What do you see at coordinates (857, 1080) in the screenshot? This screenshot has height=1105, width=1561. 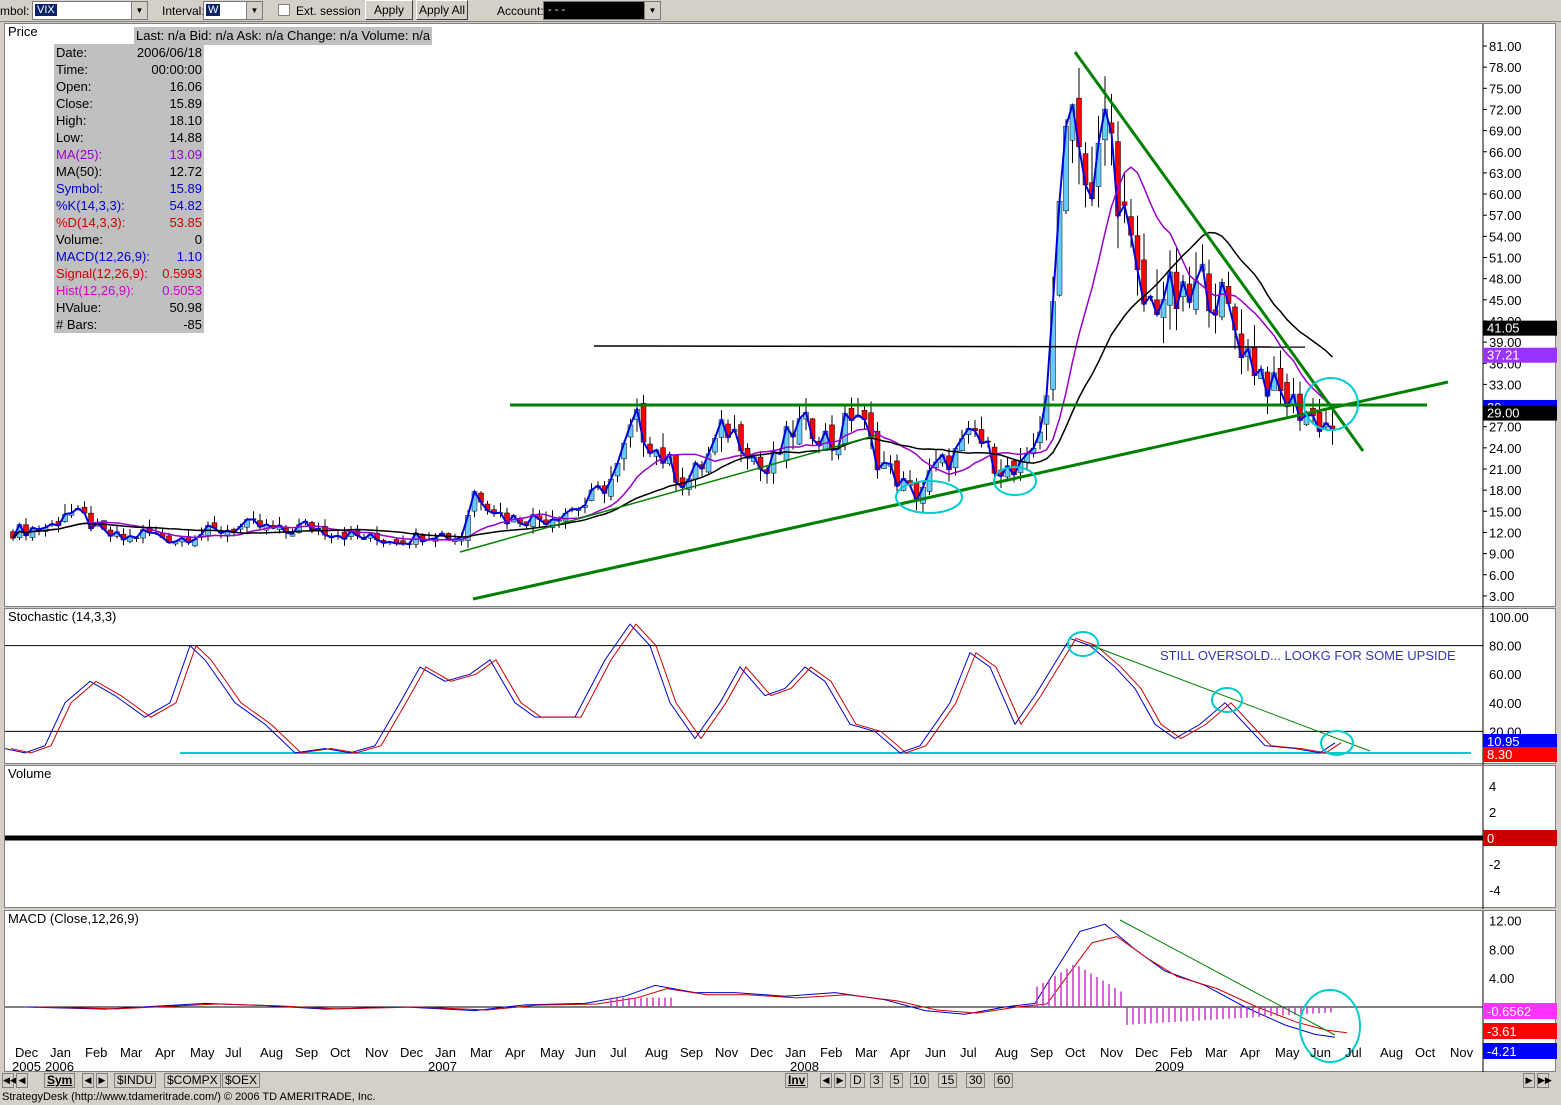 I see `tab-interval: D` at bounding box center [857, 1080].